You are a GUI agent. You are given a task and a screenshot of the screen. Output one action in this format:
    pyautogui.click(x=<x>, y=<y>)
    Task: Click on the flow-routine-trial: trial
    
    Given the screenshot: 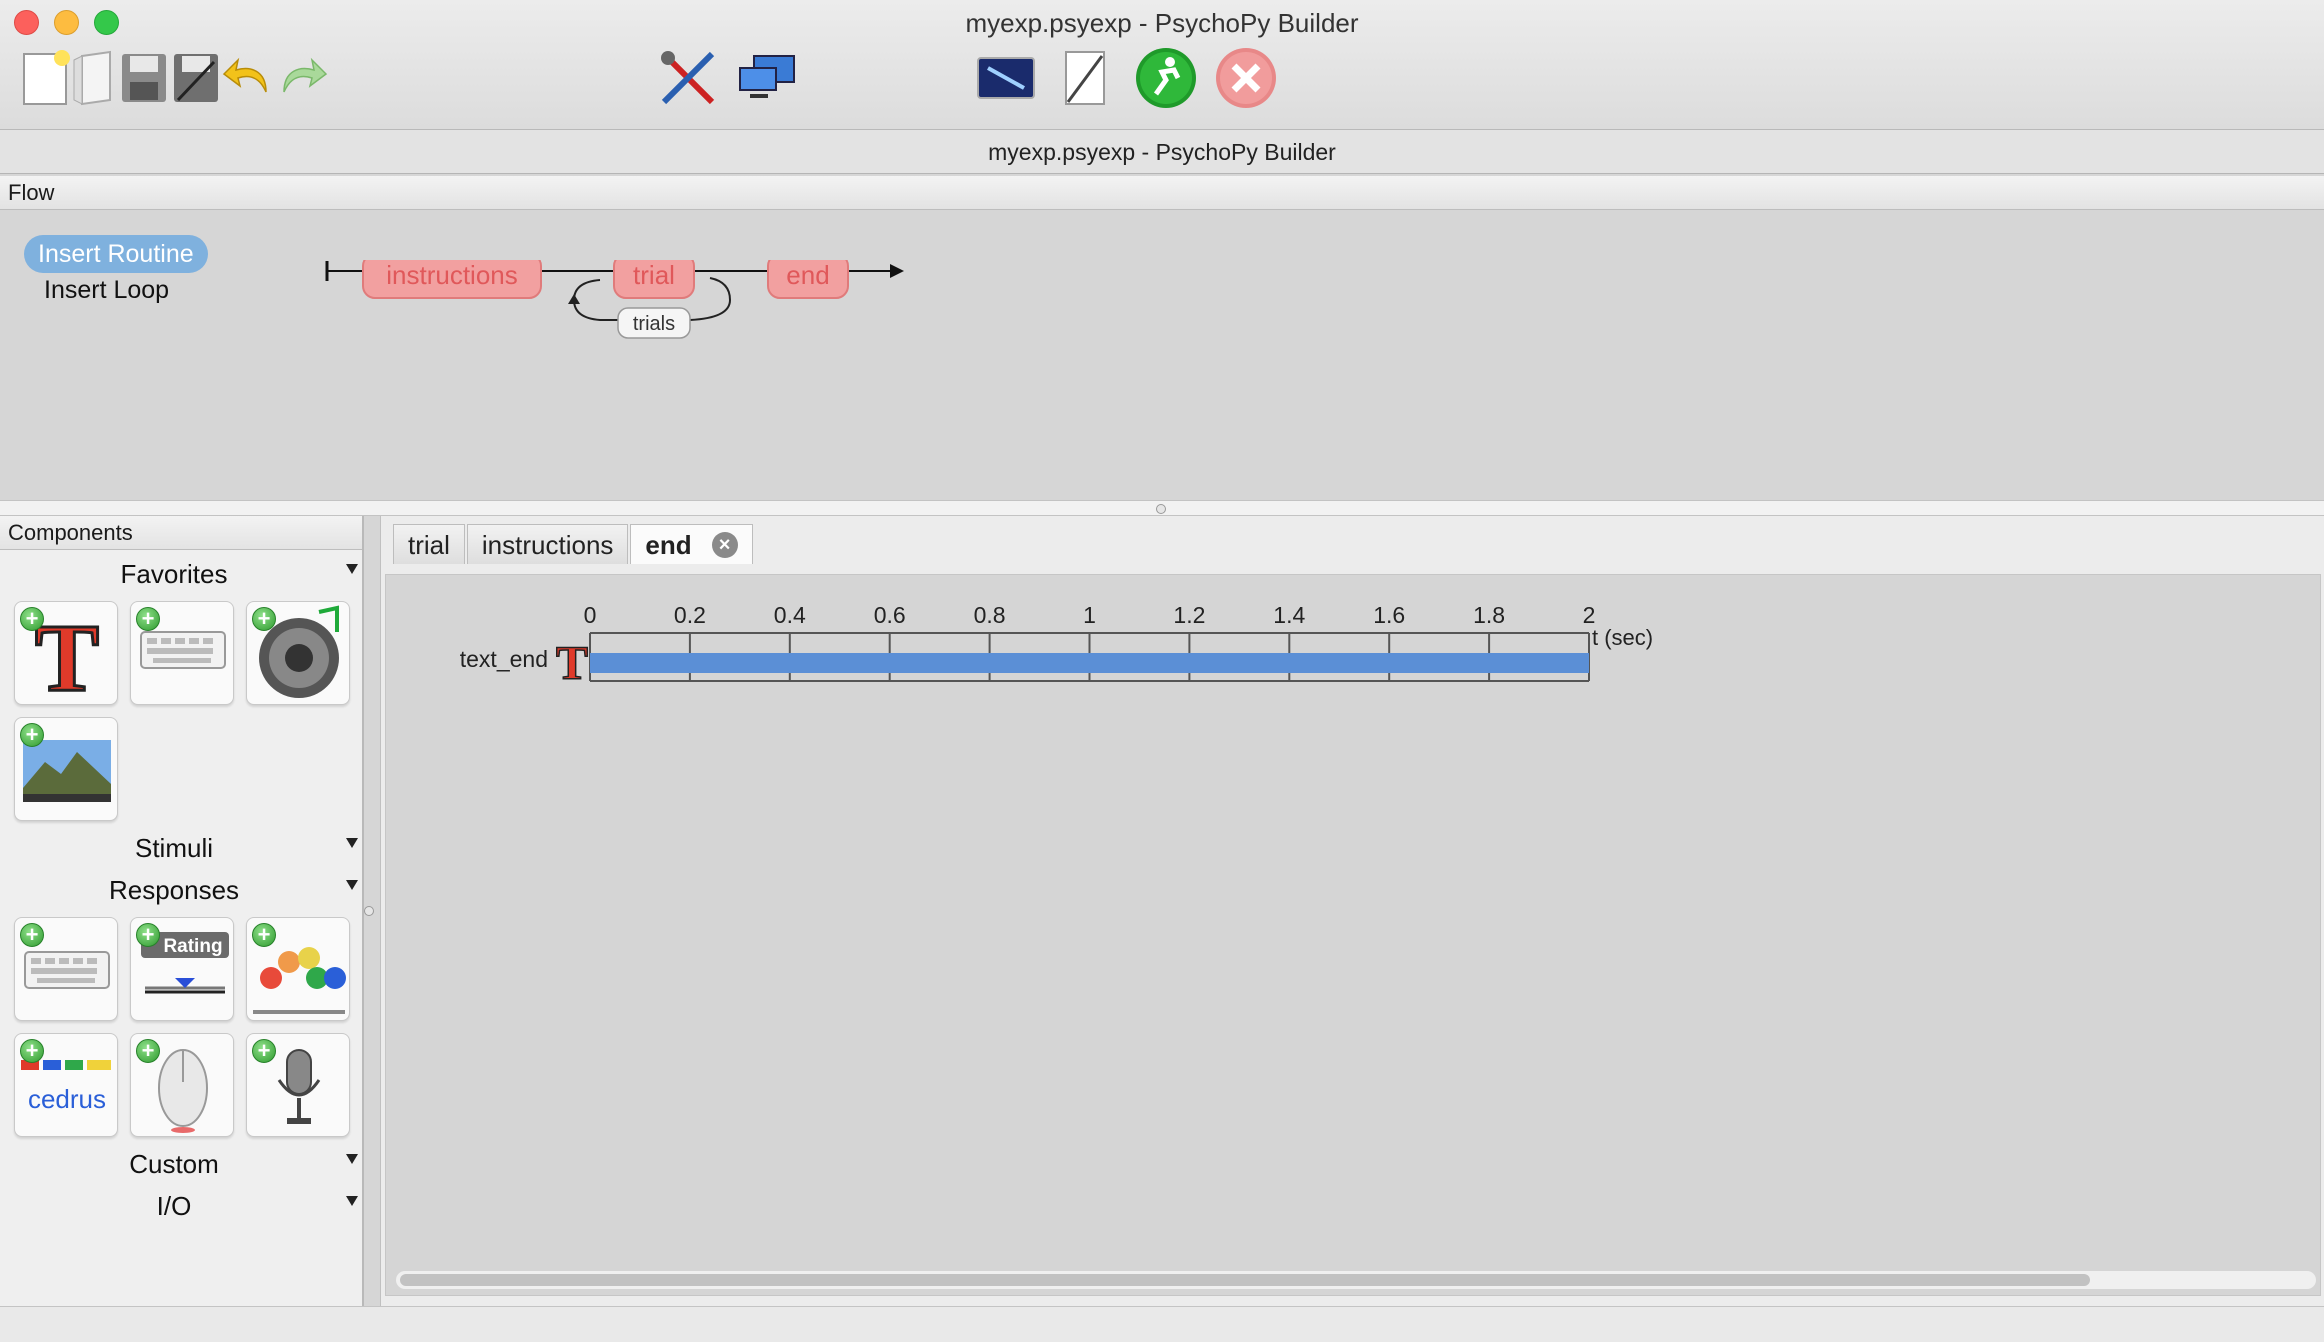 What is the action you would take?
    pyautogui.click(x=654, y=279)
    